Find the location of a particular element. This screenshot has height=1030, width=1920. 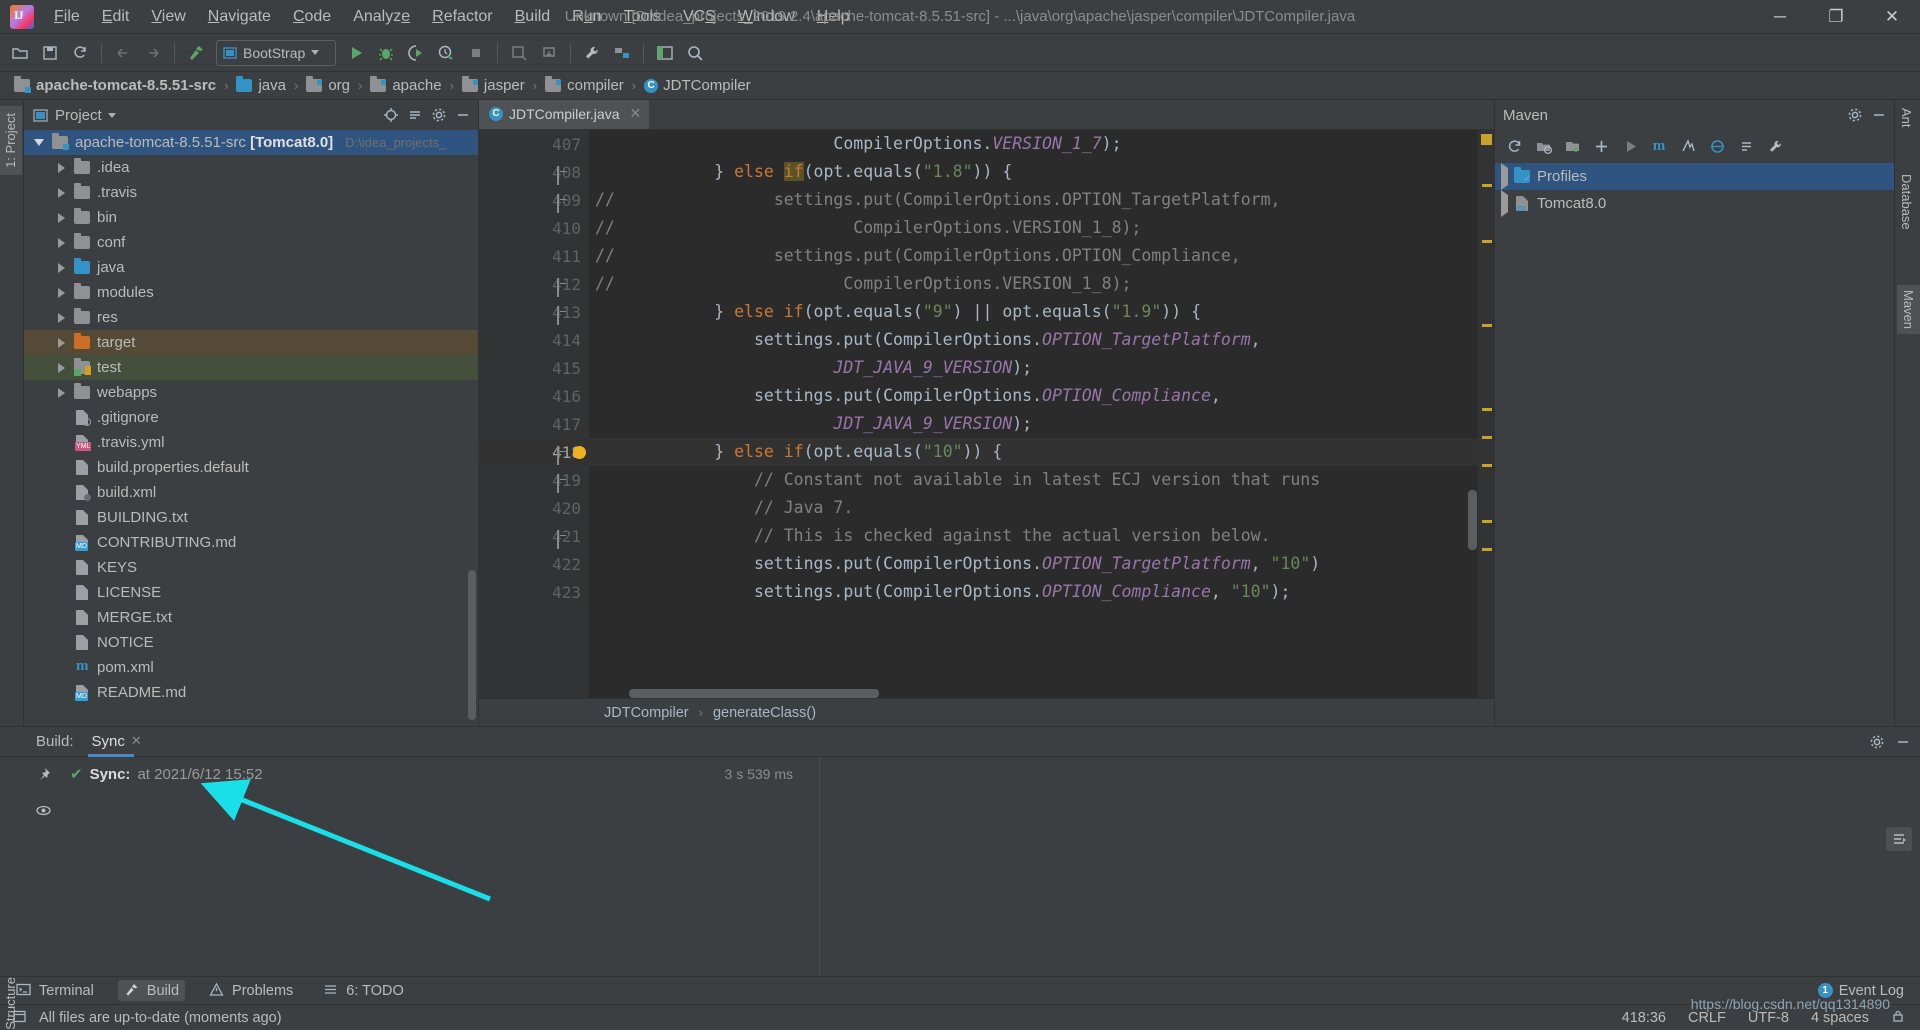

project-tree-scrollbar is located at coordinates (472, 645).